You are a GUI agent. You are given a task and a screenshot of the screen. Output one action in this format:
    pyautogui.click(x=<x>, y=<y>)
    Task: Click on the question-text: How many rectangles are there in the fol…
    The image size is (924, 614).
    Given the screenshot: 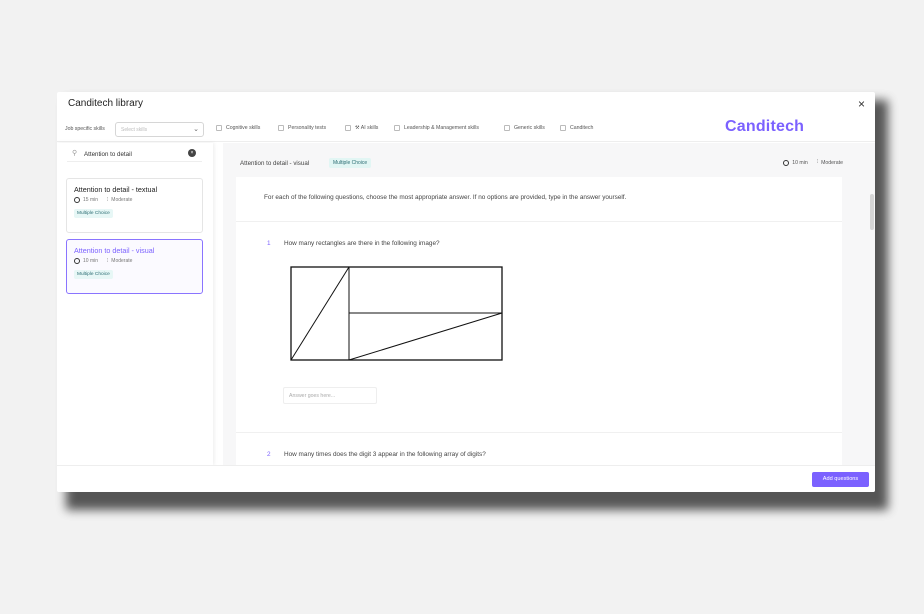 What is the action you would take?
    pyautogui.click(x=362, y=243)
    